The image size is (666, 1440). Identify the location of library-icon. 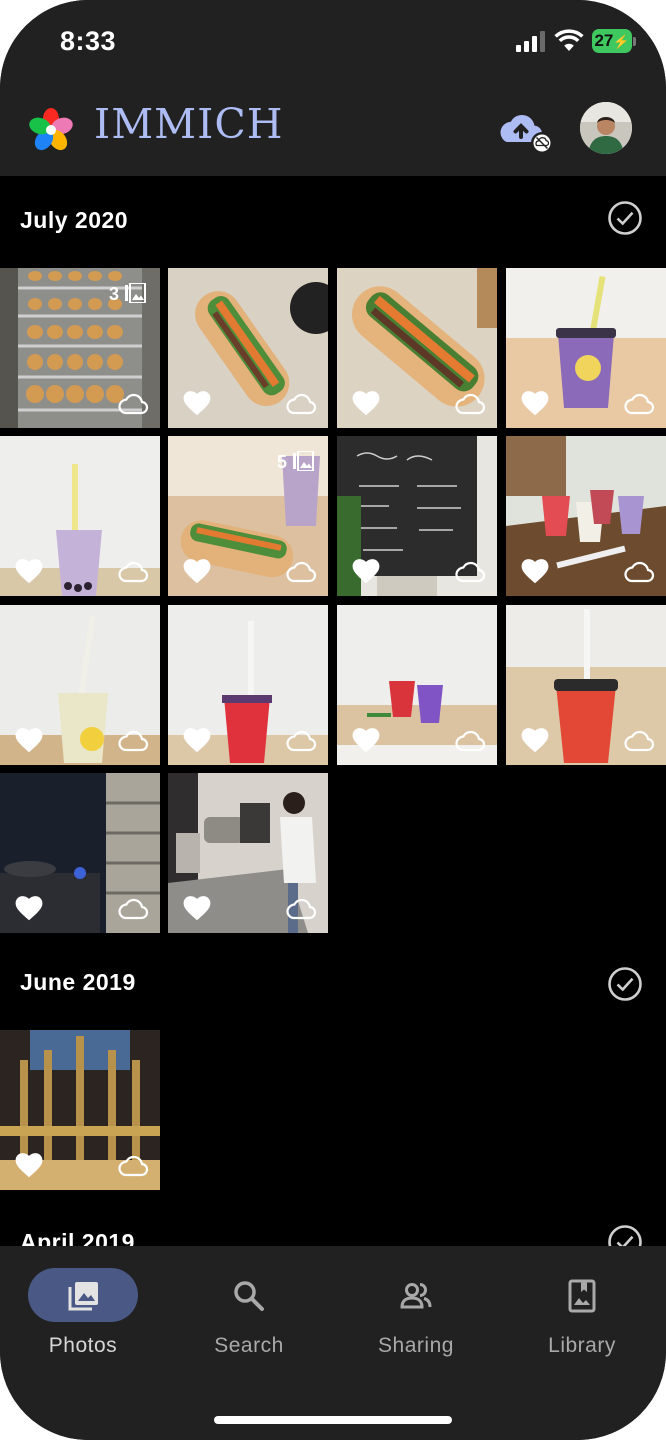
(582, 1296).